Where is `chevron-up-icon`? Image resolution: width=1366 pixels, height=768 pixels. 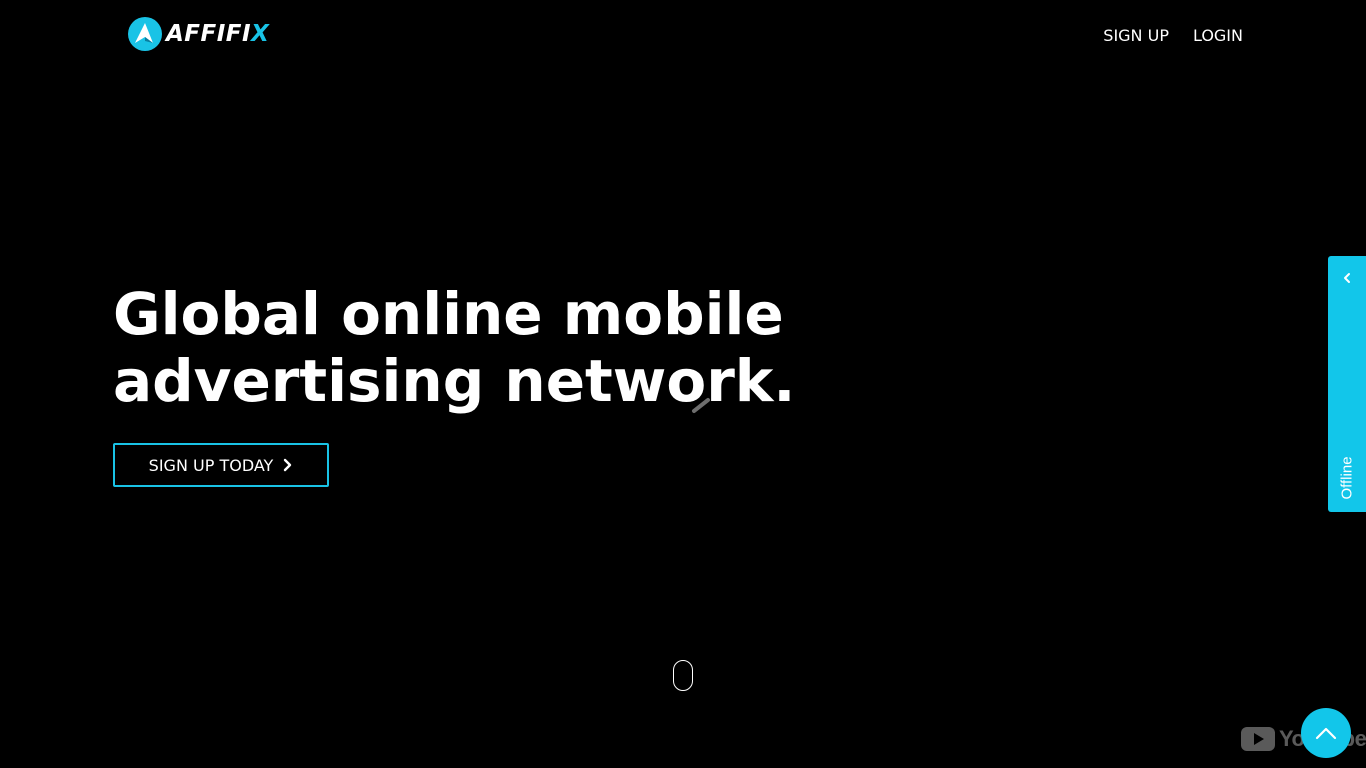
chevron-up-icon is located at coordinates (1326, 733).